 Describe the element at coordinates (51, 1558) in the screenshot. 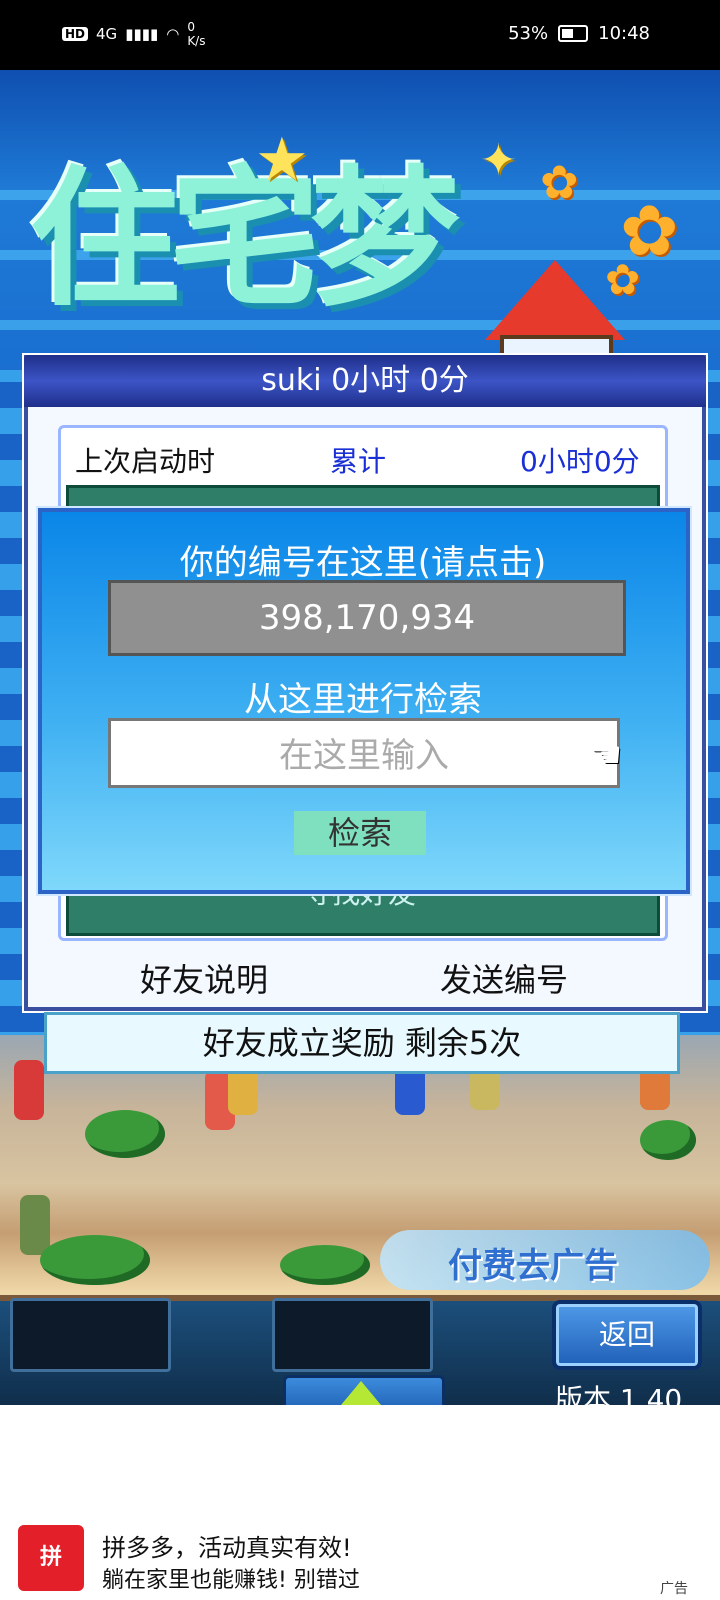

I see `pinduoduo-logo: 拼` at that location.